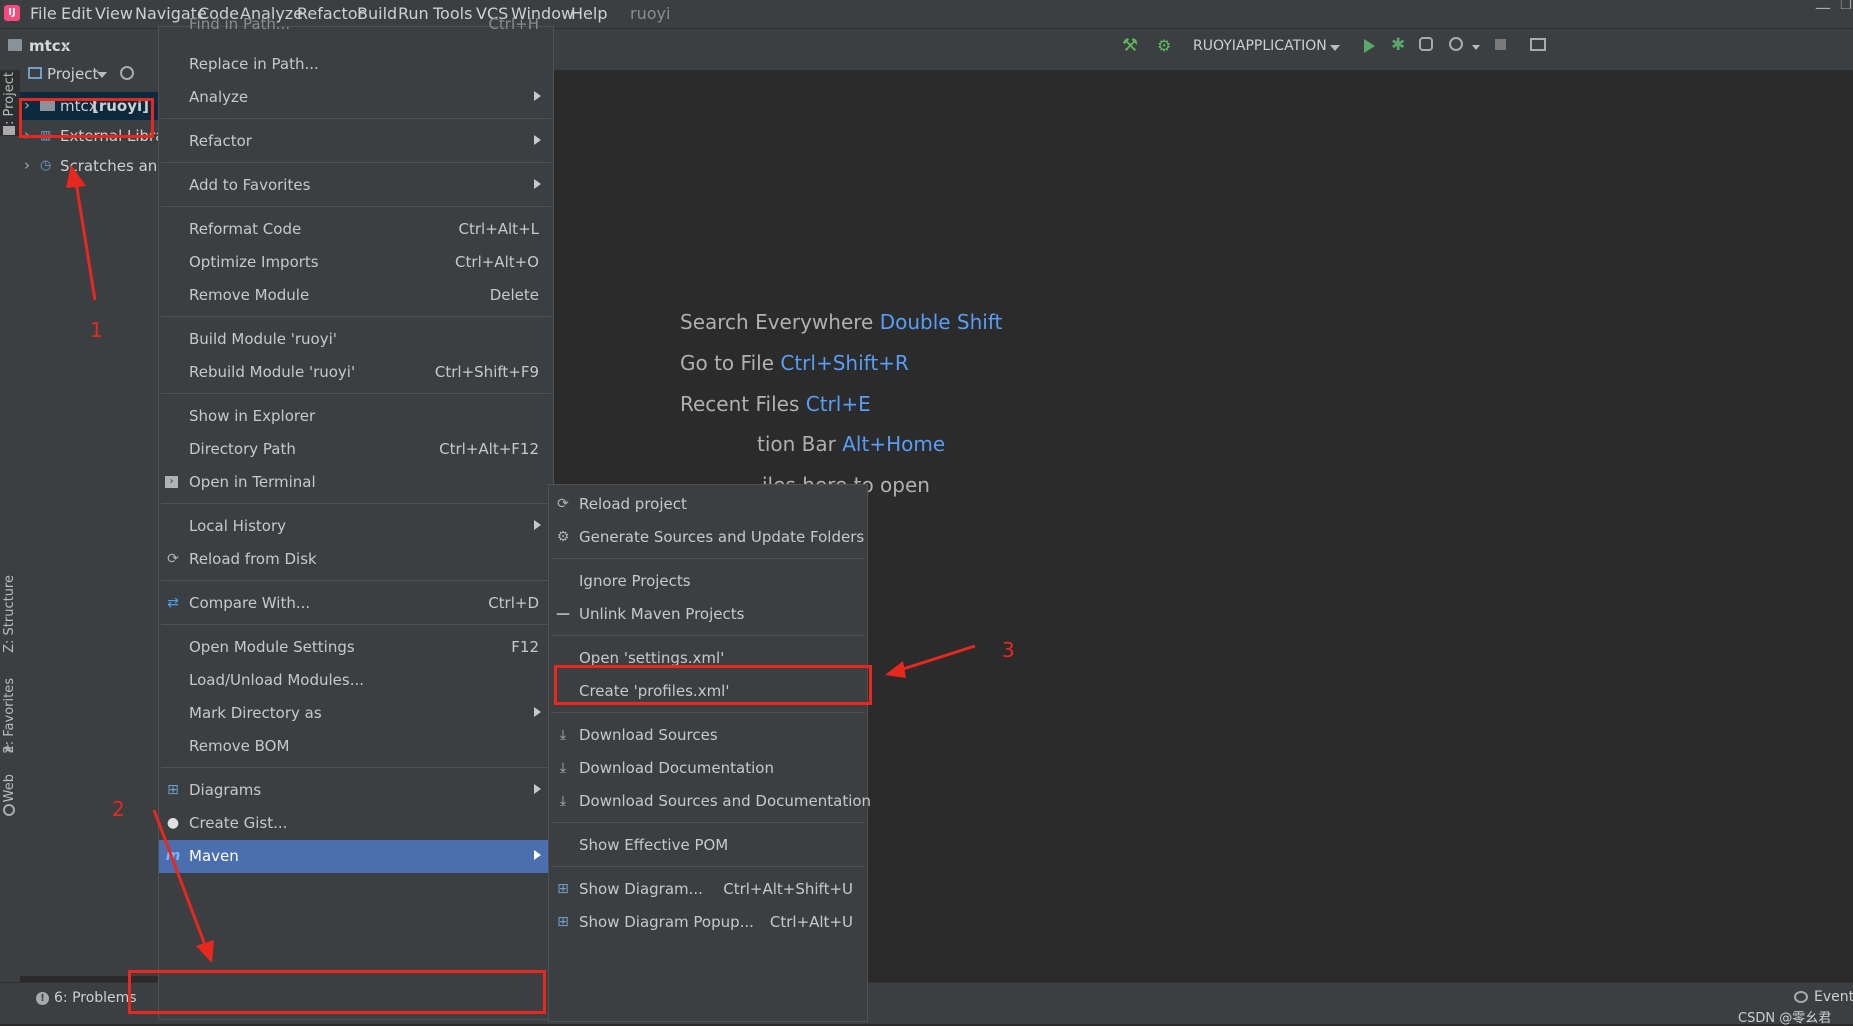 This screenshot has height=1026, width=1853. What do you see at coordinates (1008, 650) in the screenshot?
I see `annotation-step-3: 3` at bounding box center [1008, 650].